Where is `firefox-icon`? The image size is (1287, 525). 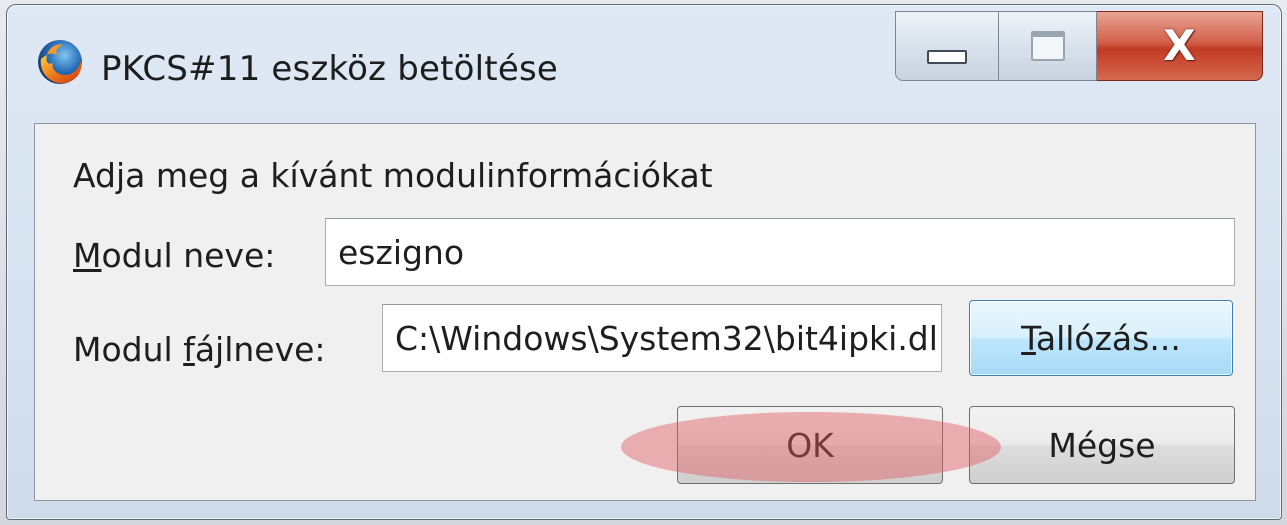 firefox-icon is located at coordinates (60, 62).